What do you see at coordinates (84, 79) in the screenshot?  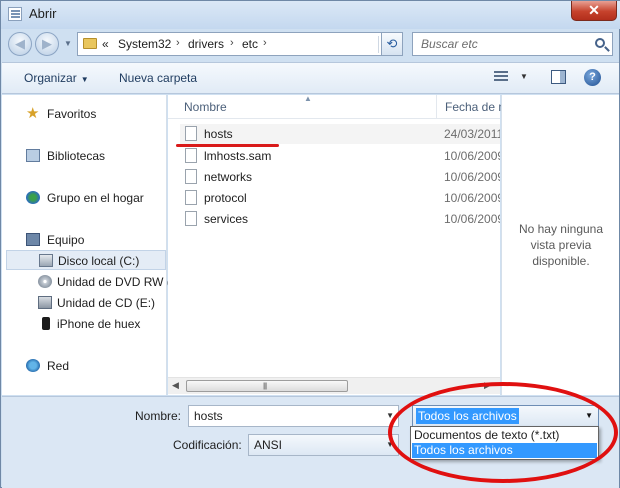 I see `chevron-down-icon: ▼` at bounding box center [84, 79].